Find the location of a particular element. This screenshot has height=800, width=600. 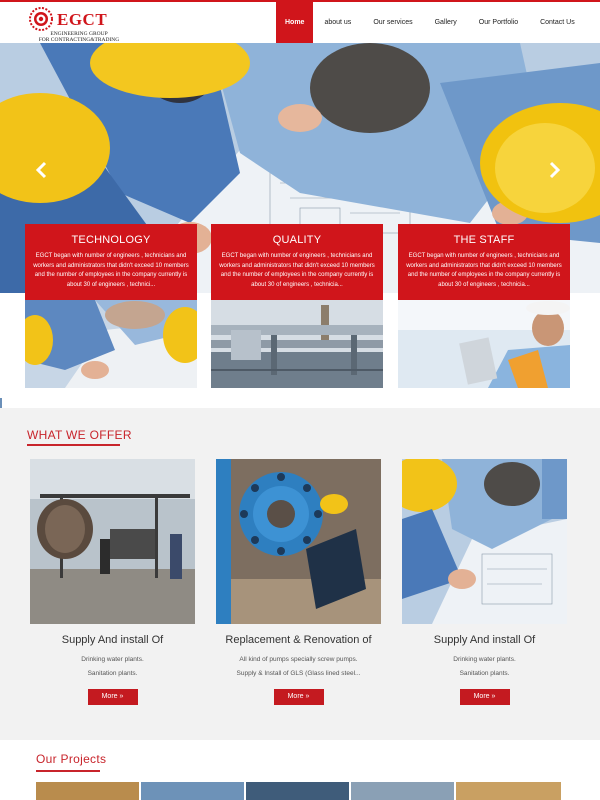

what-we-offer-underline is located at coordinates (73, 445).